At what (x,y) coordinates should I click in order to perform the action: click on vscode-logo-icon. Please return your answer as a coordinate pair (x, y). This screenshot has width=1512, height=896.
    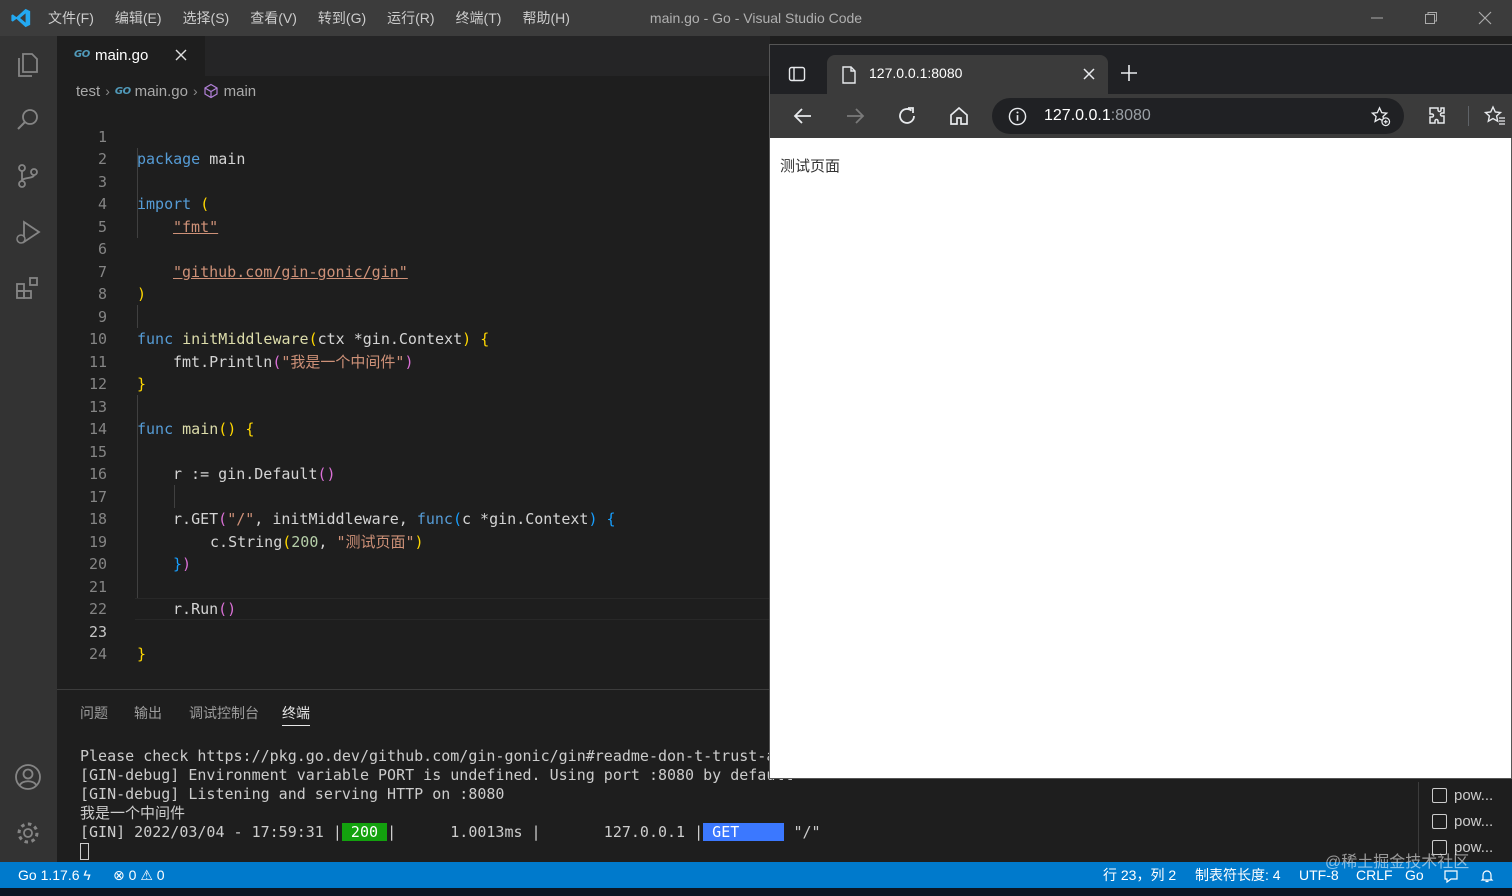
    Looking at the image, I should click on (21, 18).